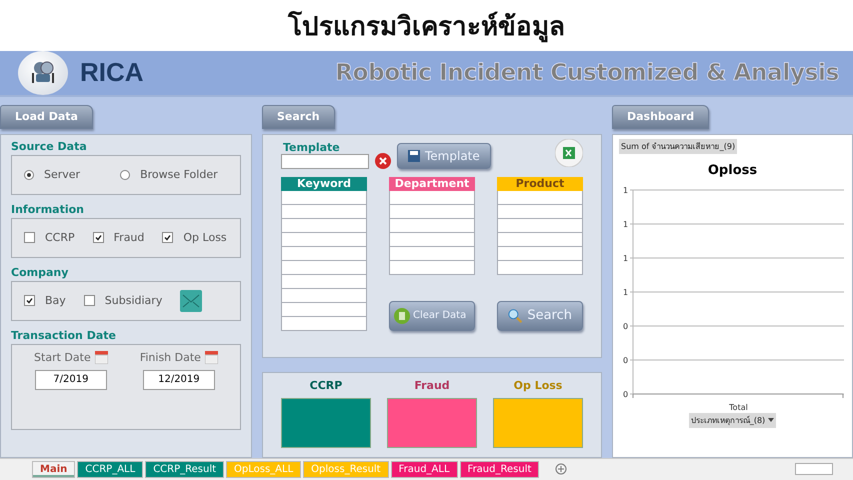 Image resolution: width=853 pixels, height=480 pixels. What do you see at coordinates (414, 156) in the screenshot?
I see `save-icon` at bounding box center [414, 156].